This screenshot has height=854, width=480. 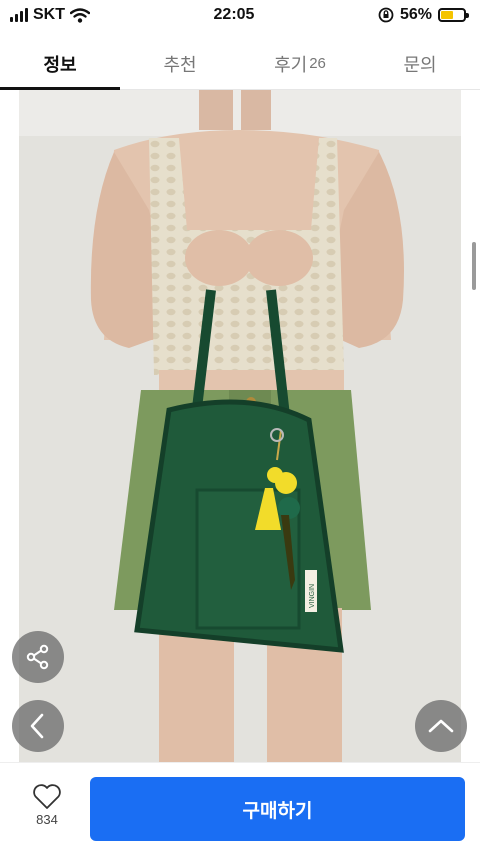 I want to click on tab-info: 정보, so click(x=60, y=64).